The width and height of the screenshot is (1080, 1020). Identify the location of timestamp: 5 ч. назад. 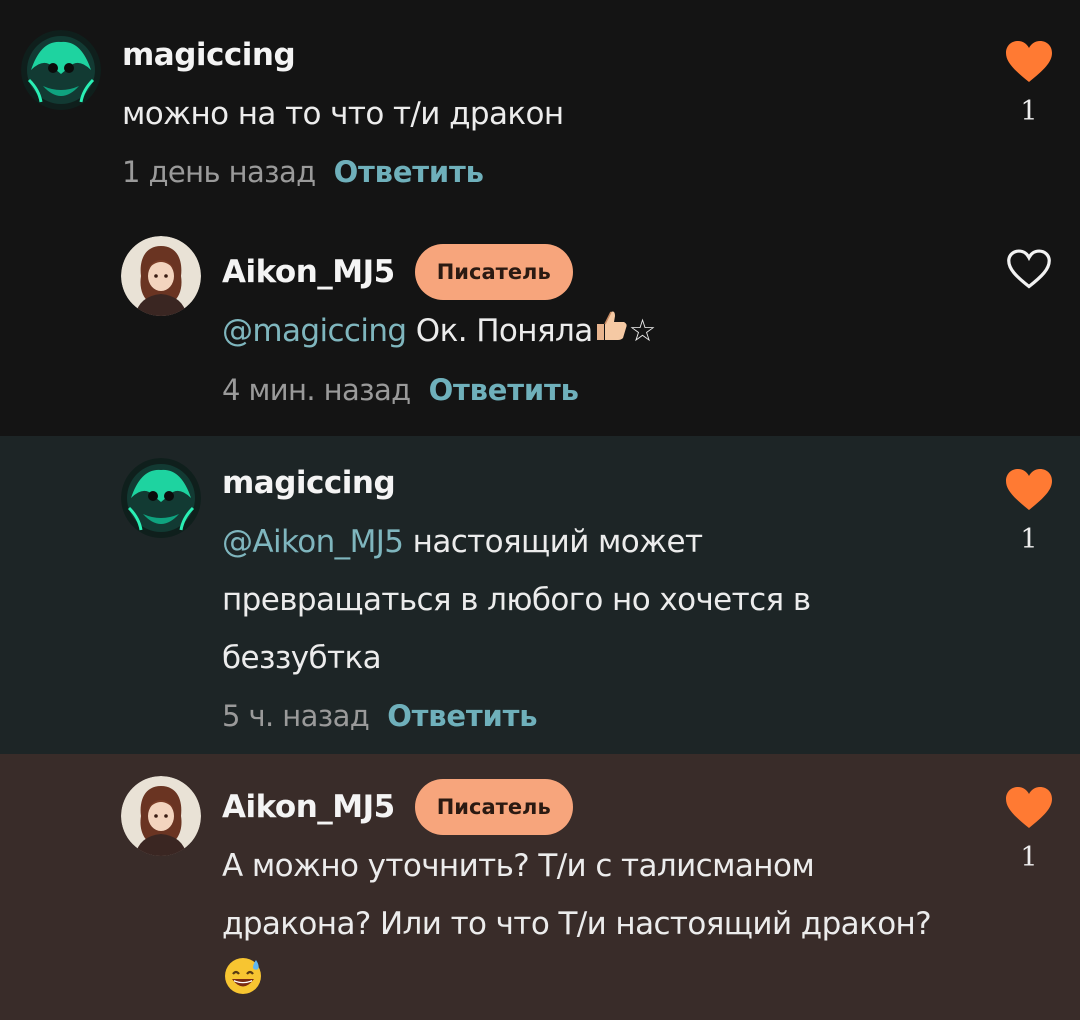
(296, 716).